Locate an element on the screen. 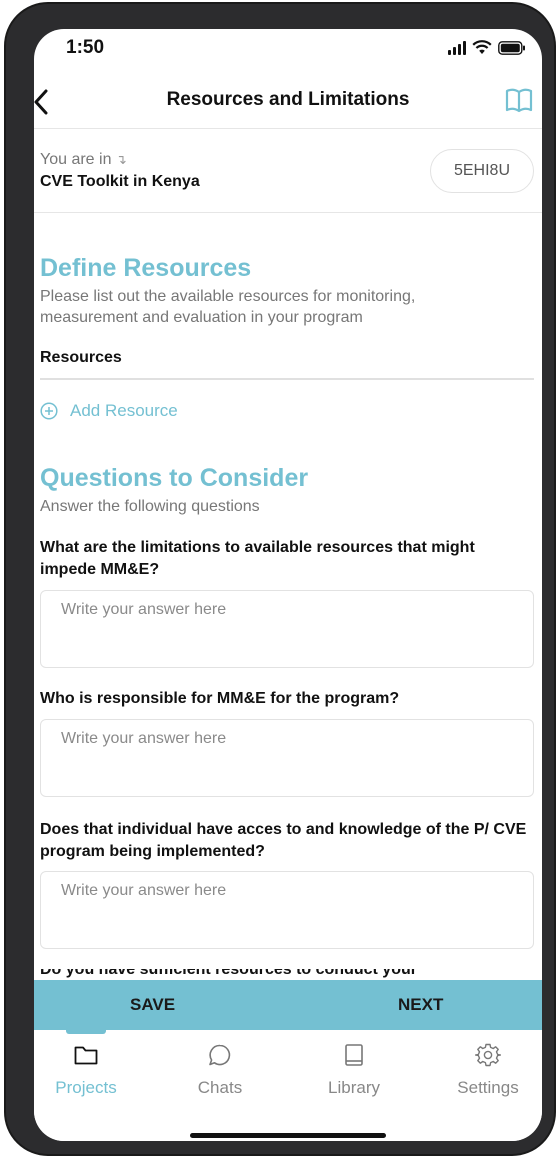 The image size is (560, 1159). project-name: CVE Toolkit in Kenya is located at coordinates (120, 181).